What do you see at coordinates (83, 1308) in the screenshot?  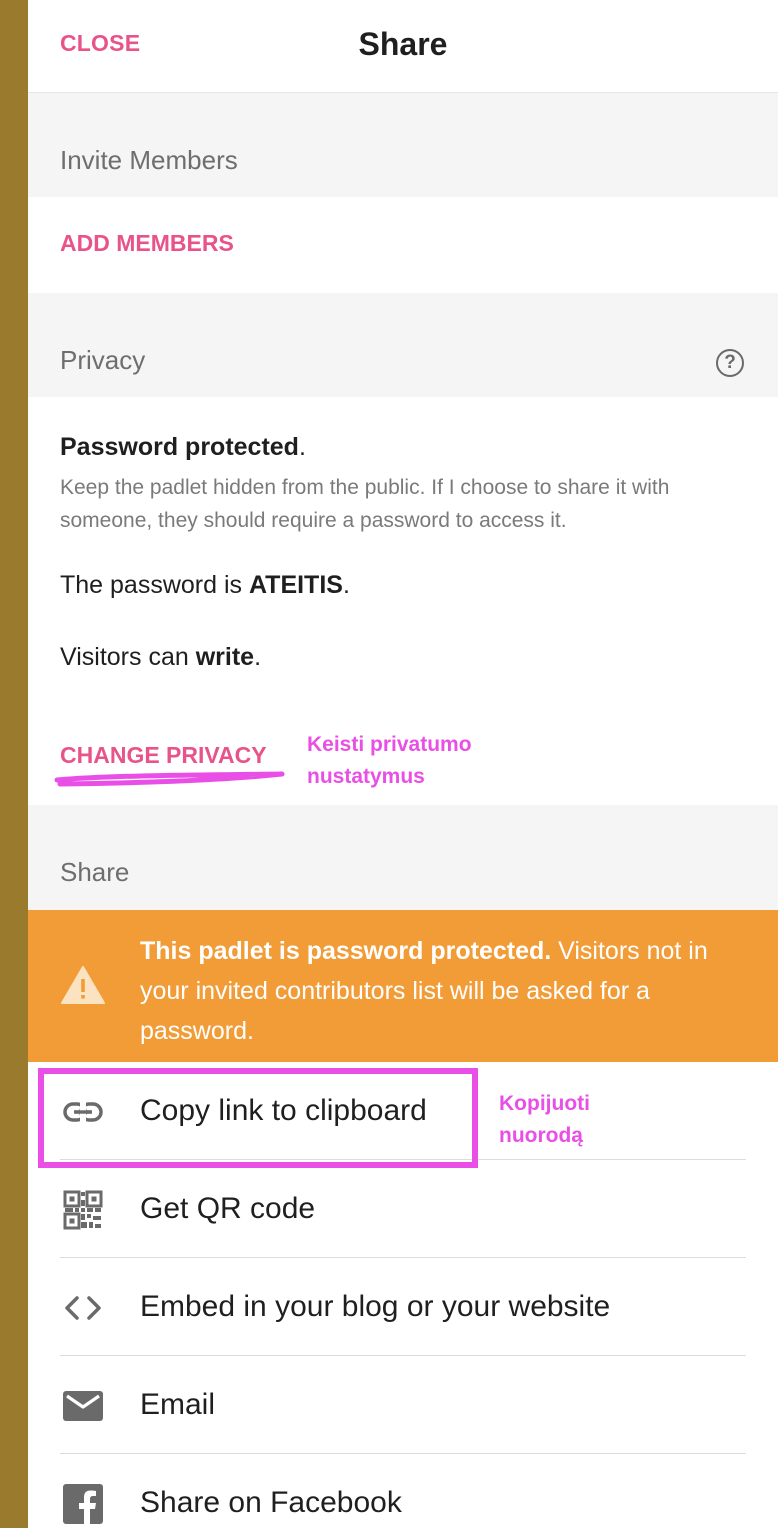 I see `code-icon` at bounding box center [83, 1308].